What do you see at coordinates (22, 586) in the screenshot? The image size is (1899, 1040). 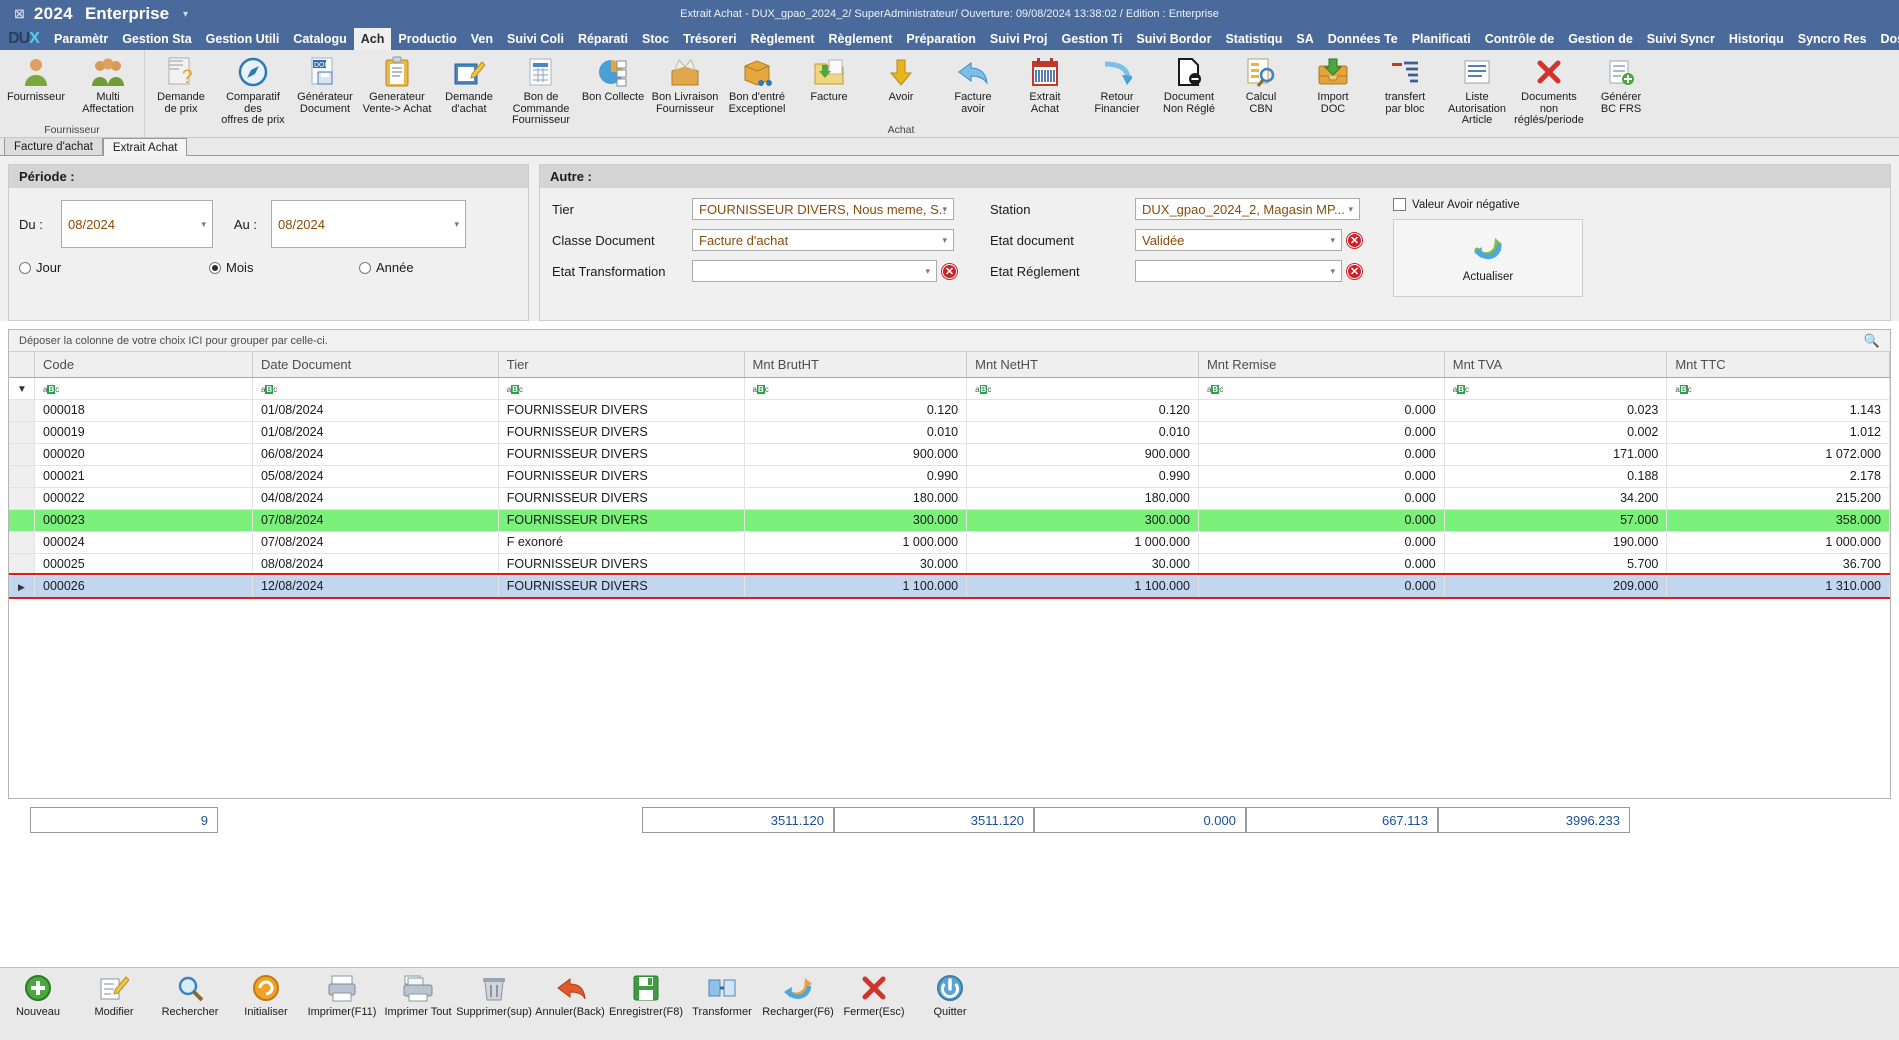 I see `row-indicator: ▶` at bounding box center [22, 586].